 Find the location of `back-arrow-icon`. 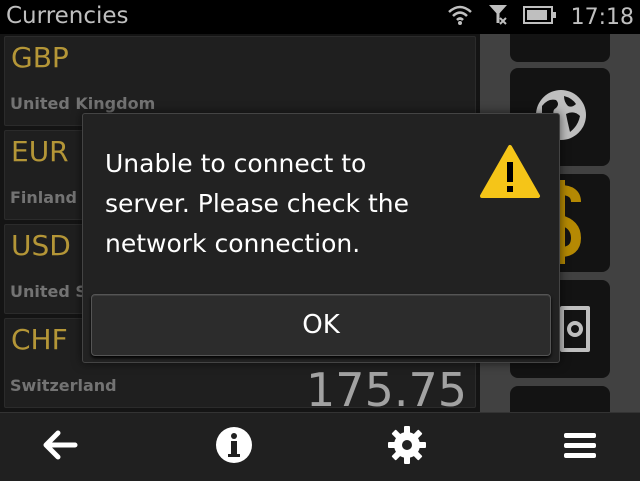

back-arrow-icon is located at coordinates (60, 447).